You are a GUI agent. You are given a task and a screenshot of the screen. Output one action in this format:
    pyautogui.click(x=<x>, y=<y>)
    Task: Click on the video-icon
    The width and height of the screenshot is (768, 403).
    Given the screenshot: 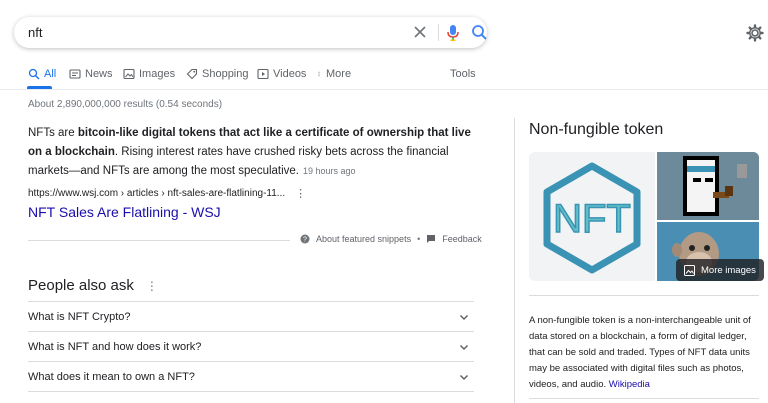 What is the action you would take?
    pyautogui.click(x=263, y=74)
    